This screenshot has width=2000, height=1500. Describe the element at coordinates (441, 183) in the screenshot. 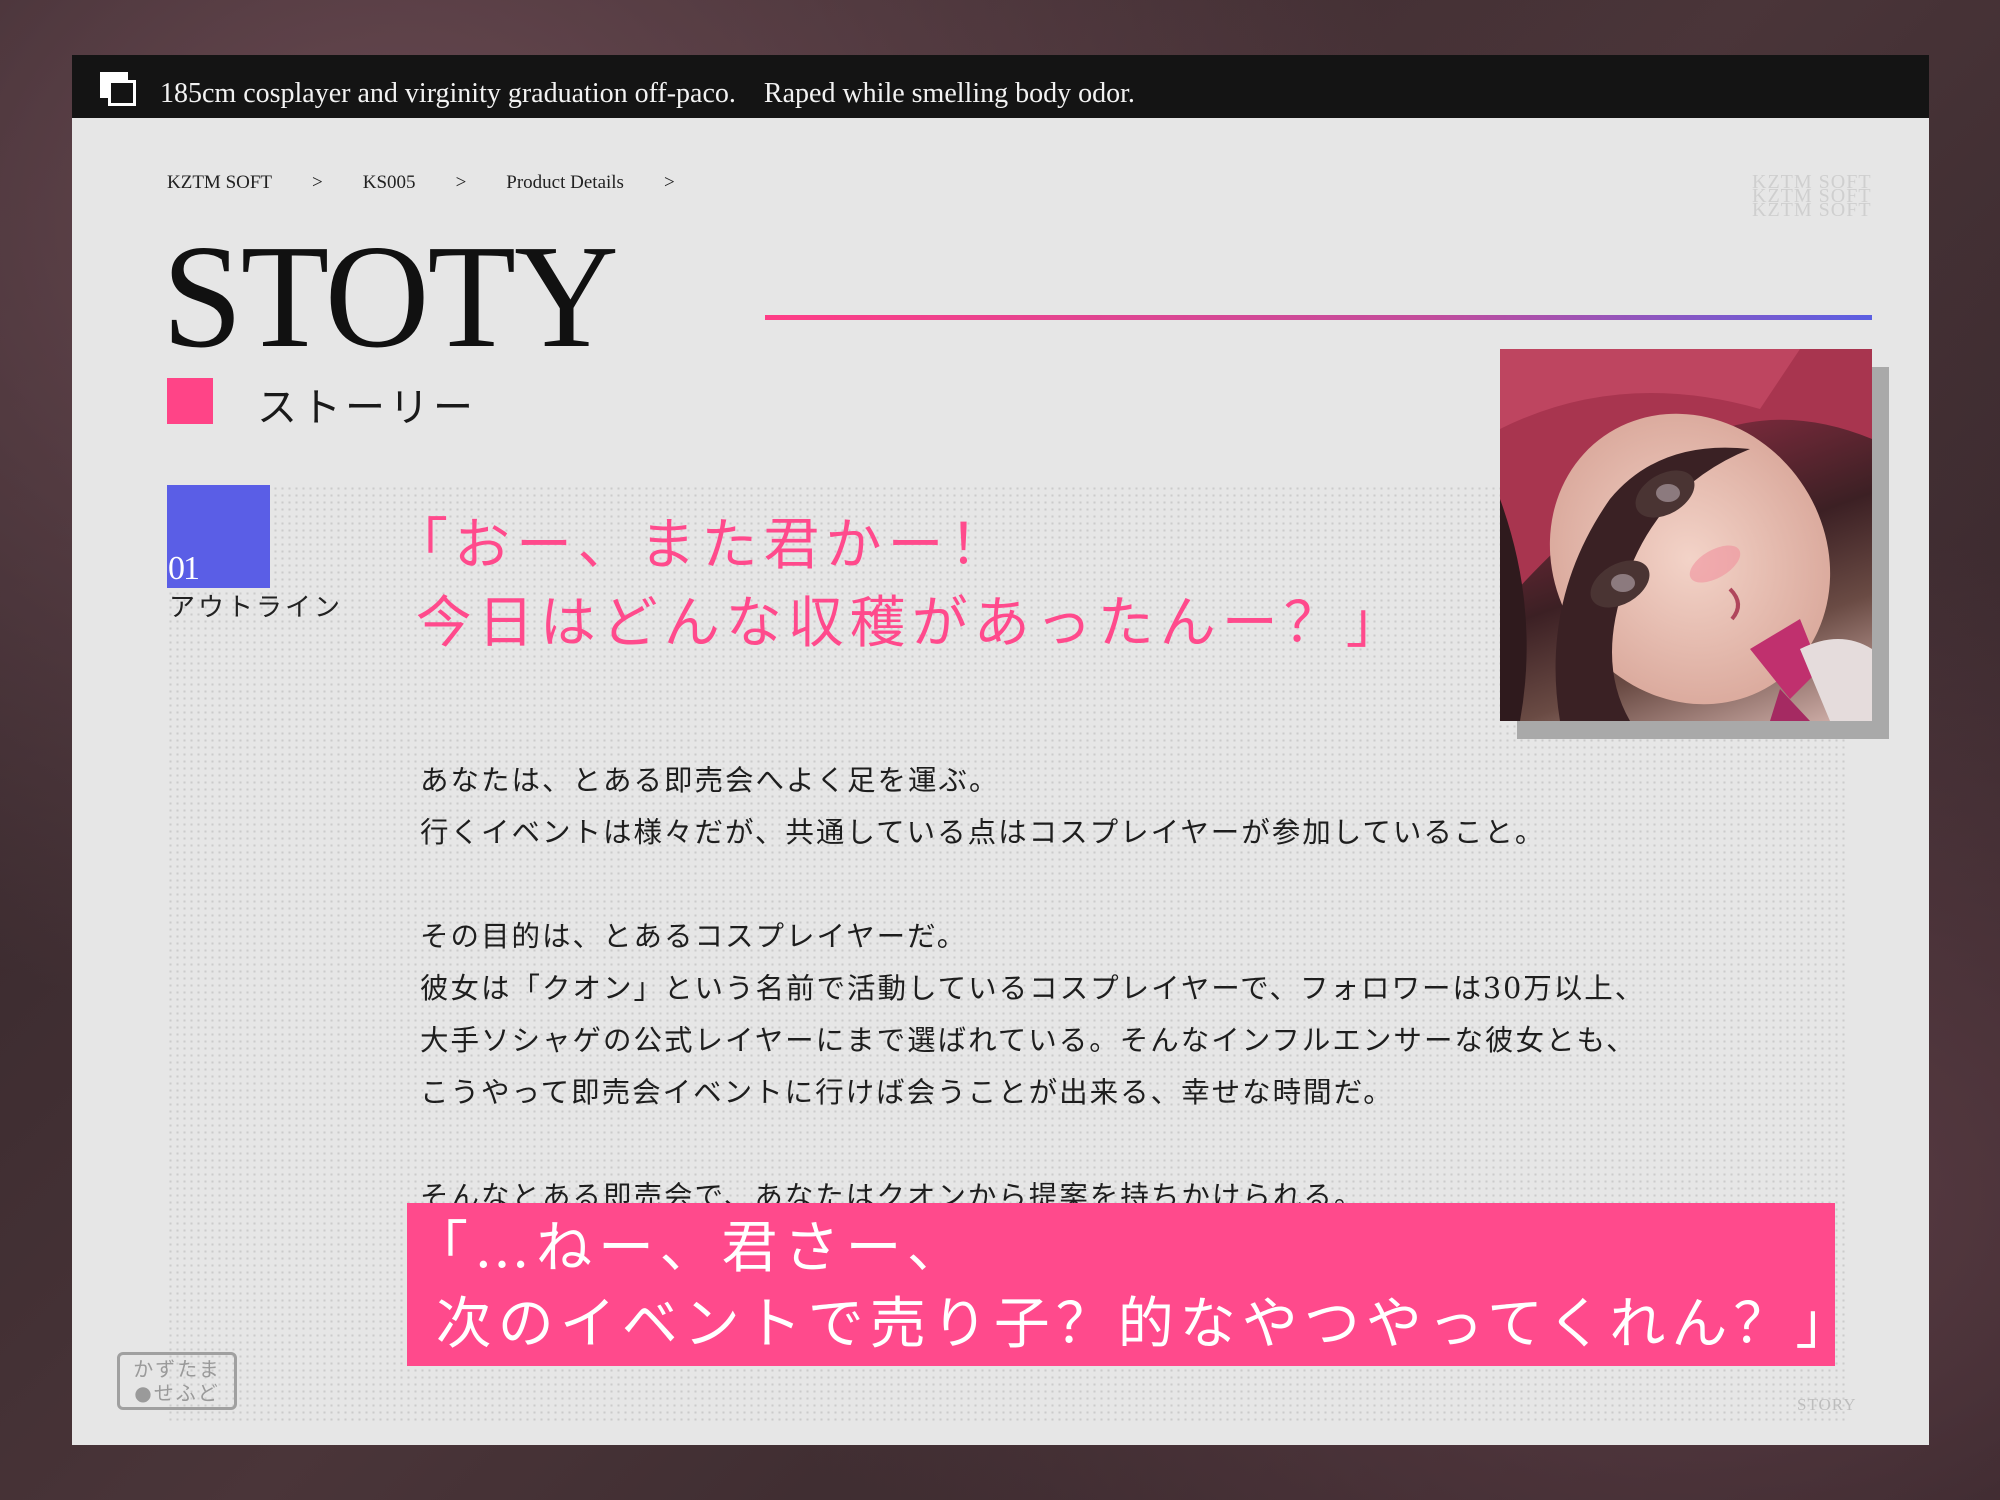

I see `breadcrumb: KZTM SOFT > KS005 > Product Details >` at that location.